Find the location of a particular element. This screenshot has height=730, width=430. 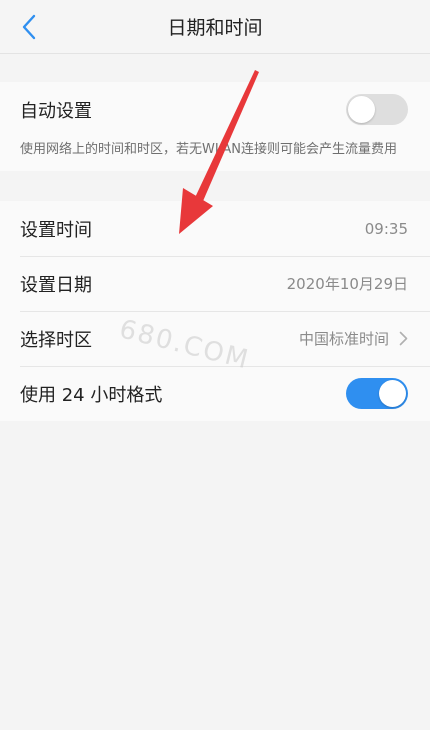

back-button is located at coordinates (29, 27).